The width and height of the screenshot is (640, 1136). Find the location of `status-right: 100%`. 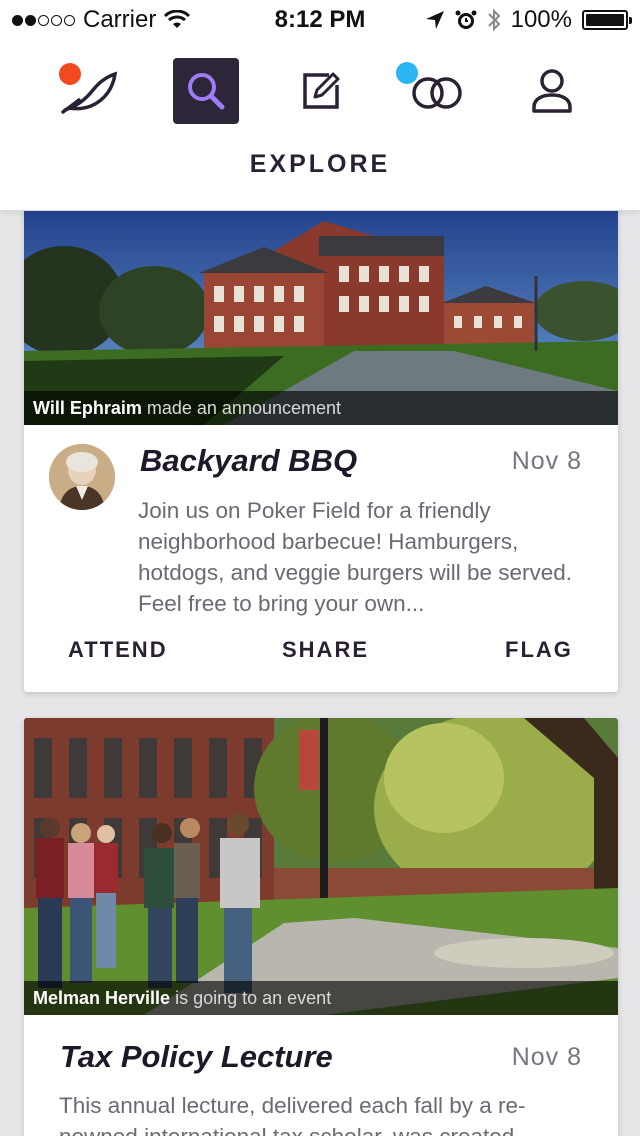

status-right: 100% is located at coordinates (528, 20).